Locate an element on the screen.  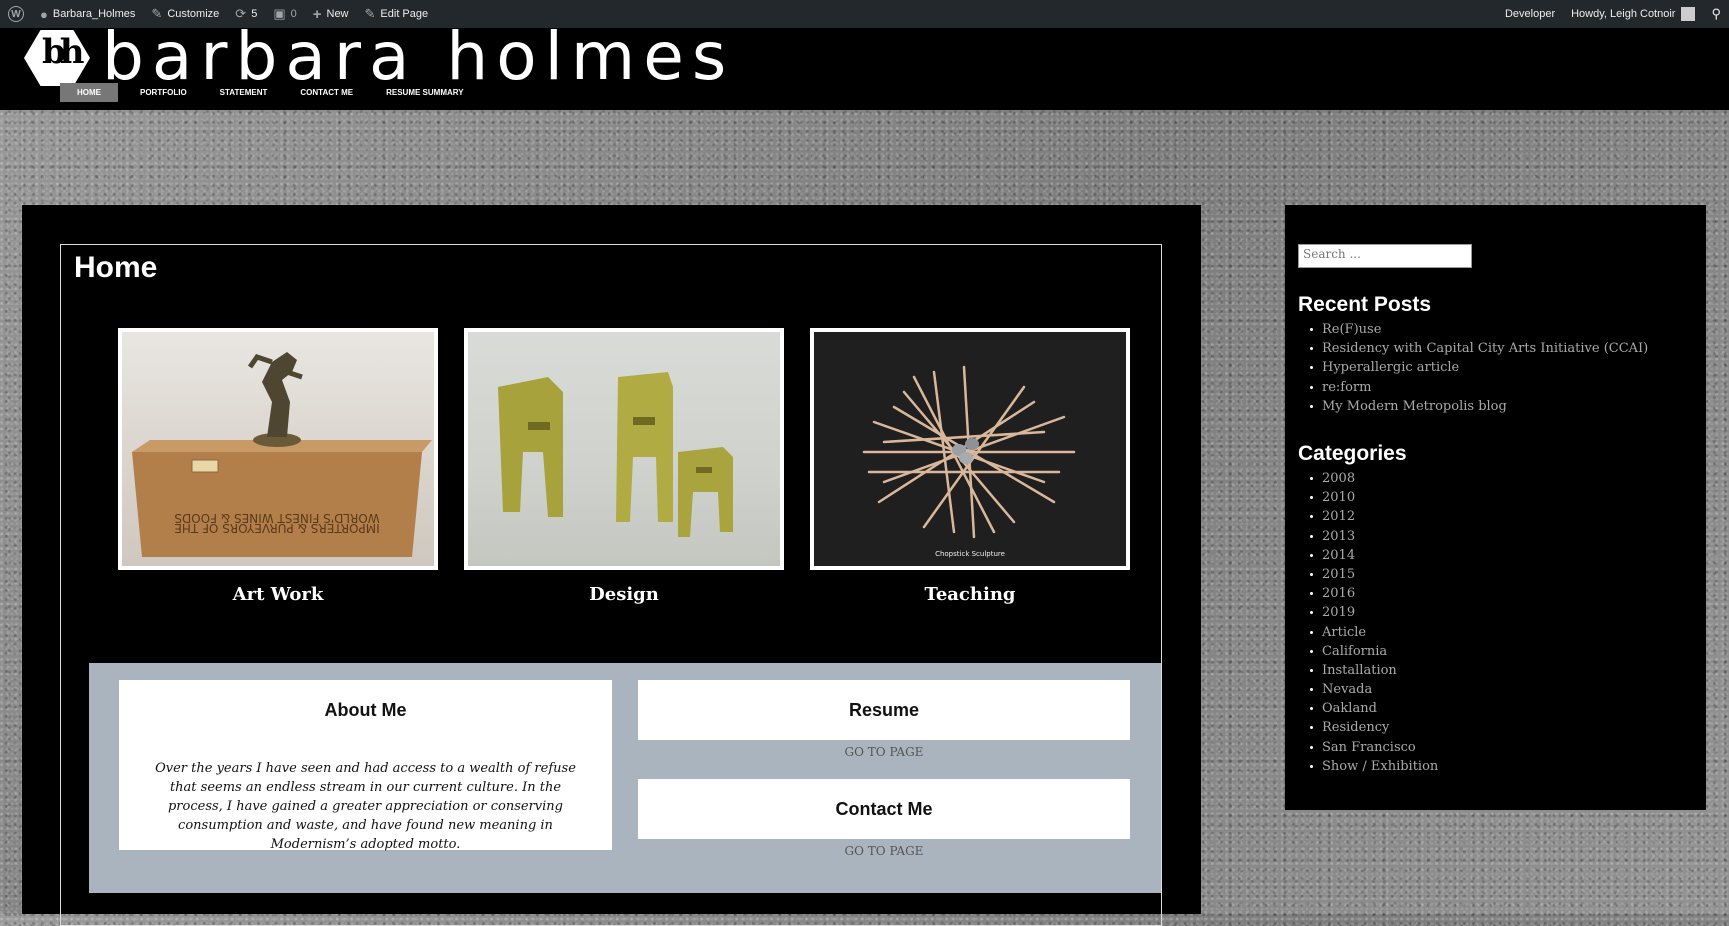
category-link: 2016 is located at coordinates (1373, 593).